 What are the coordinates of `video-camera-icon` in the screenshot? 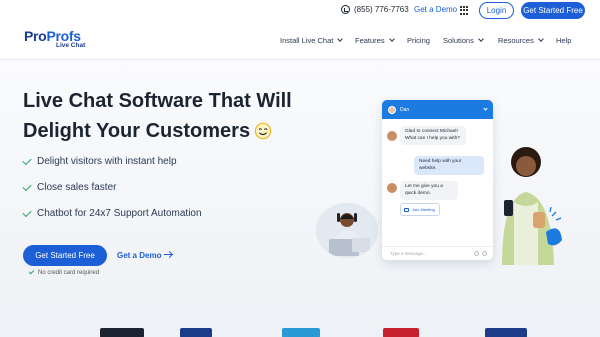 It's located at (406, 209).